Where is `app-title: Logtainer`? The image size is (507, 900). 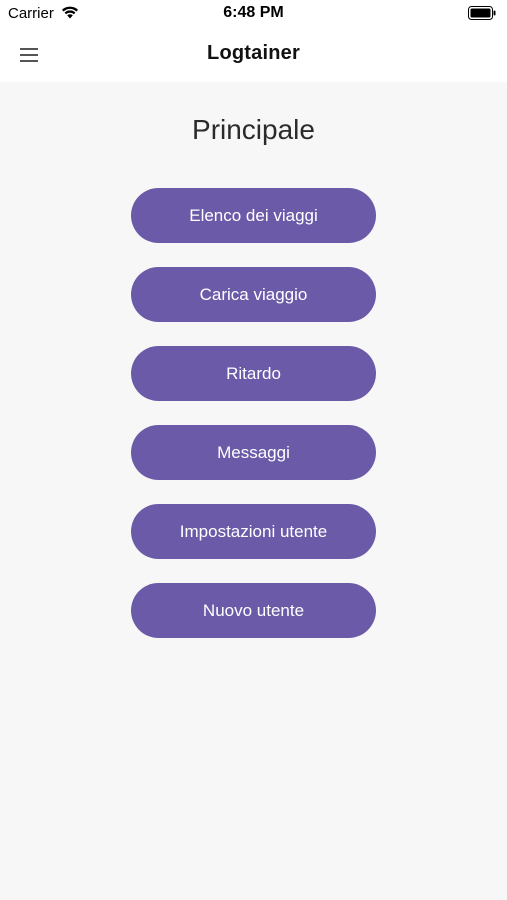
app-title: Logtainer is located at coordinates (253, 53).